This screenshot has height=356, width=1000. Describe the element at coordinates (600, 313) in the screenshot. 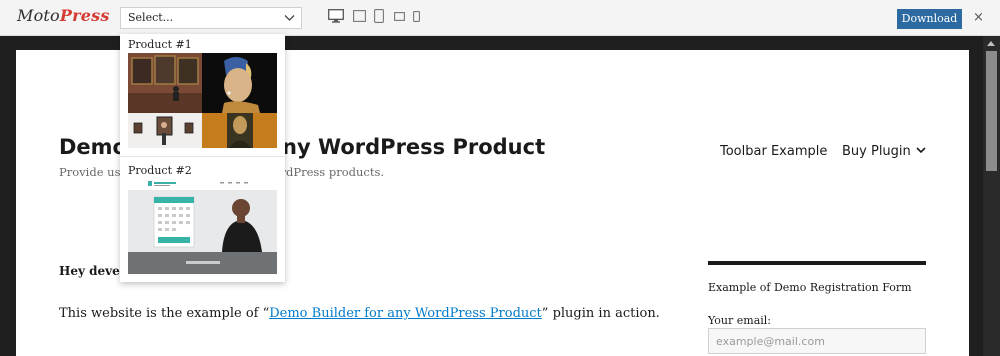

I see `paragraph-text-after: ” plugin in action.` at that location.